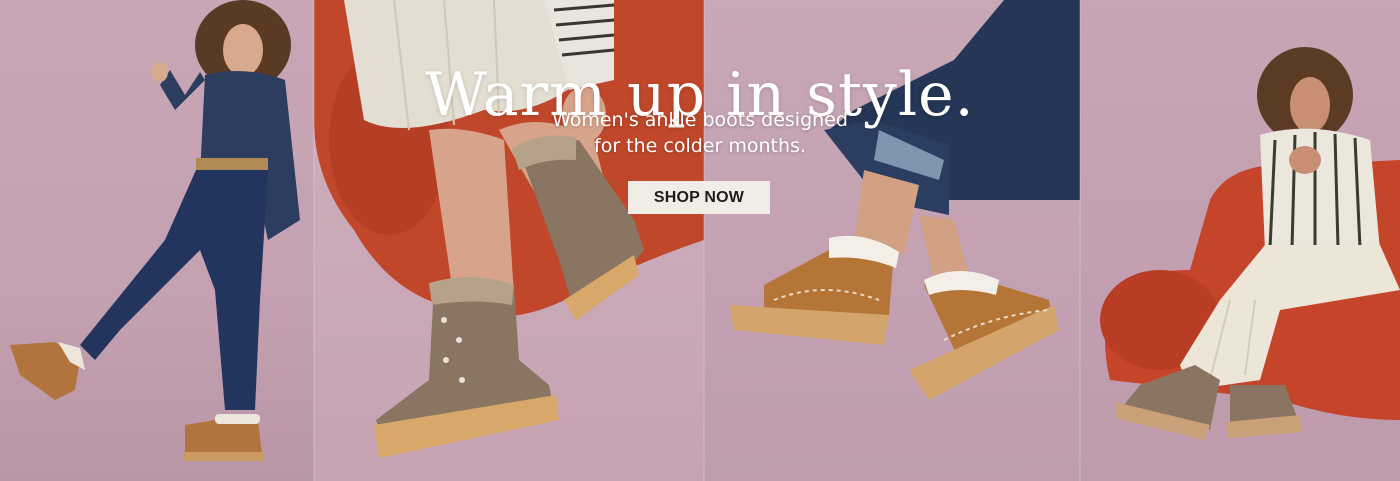  What do you see at coordinates (700, 120) in the screenshot?
I see `hero-subheadline-line-1: Women's ankle boots designed` at bounding box center [700, 120].